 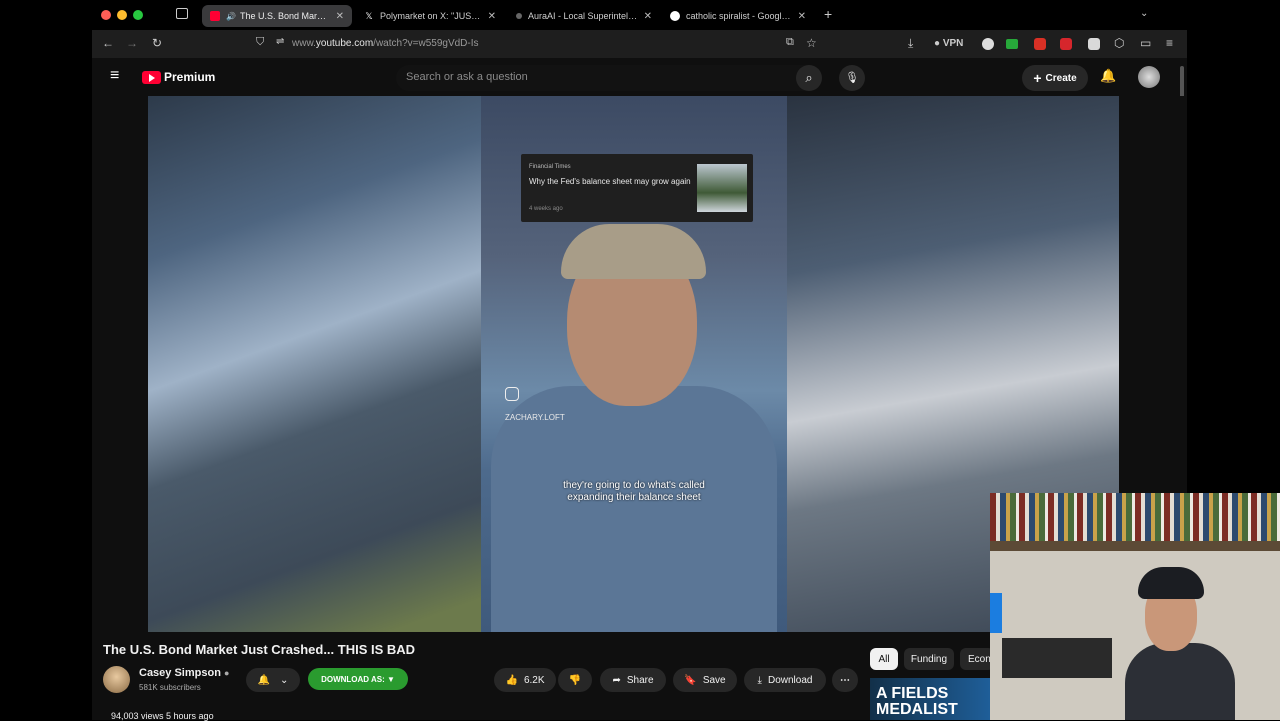 I want to click on like-count: 6.2K, so click(x=534, y=680).